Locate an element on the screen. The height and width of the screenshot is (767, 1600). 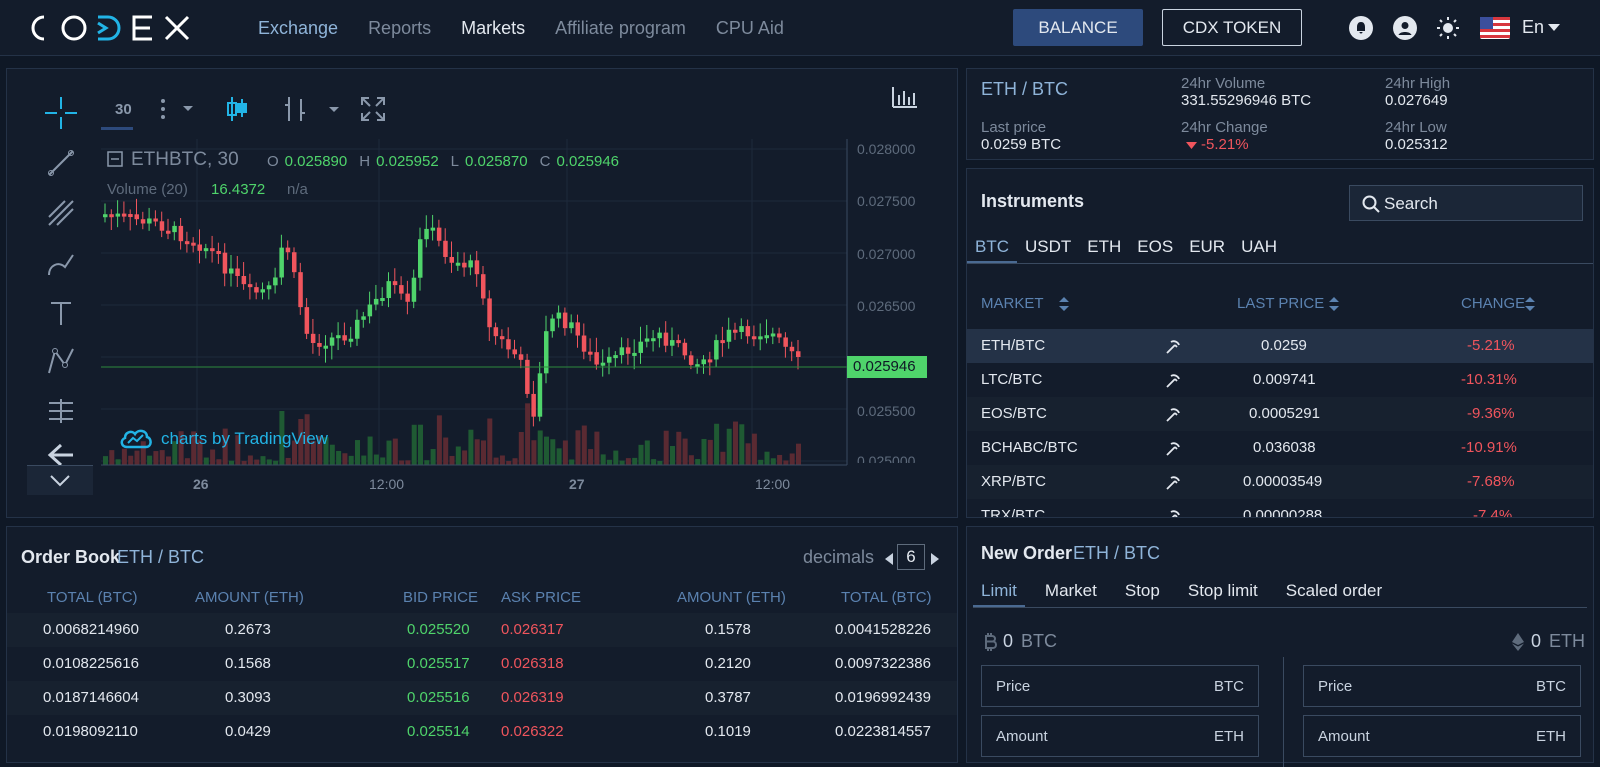
logo is located at coordinates (112, 28).